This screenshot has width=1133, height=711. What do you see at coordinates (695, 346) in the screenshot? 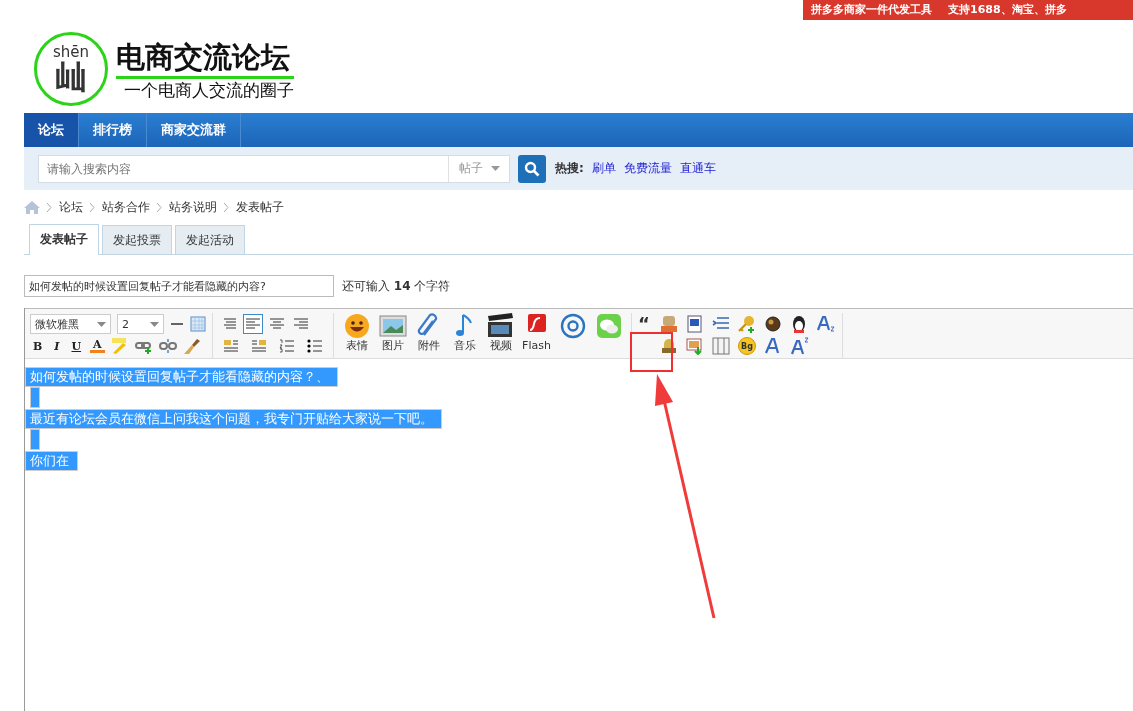
I see `insert-image-icon` at bounding box center [695, 346].